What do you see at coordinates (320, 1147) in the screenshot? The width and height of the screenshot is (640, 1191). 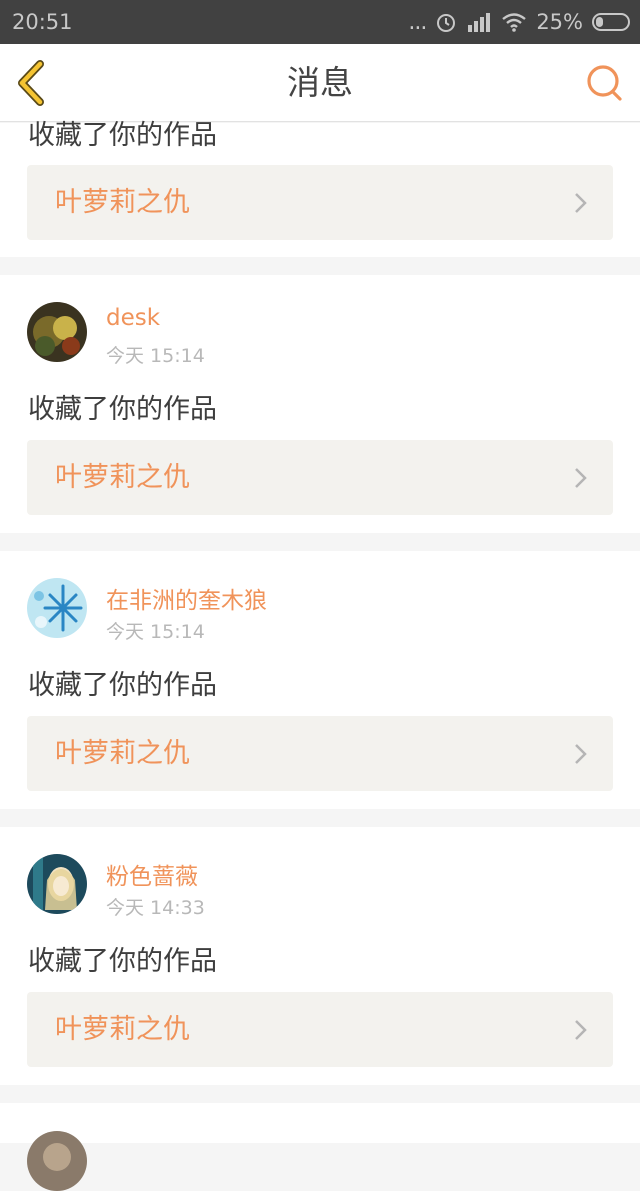 I see `notification-card` at bounding box center [320, 1147].